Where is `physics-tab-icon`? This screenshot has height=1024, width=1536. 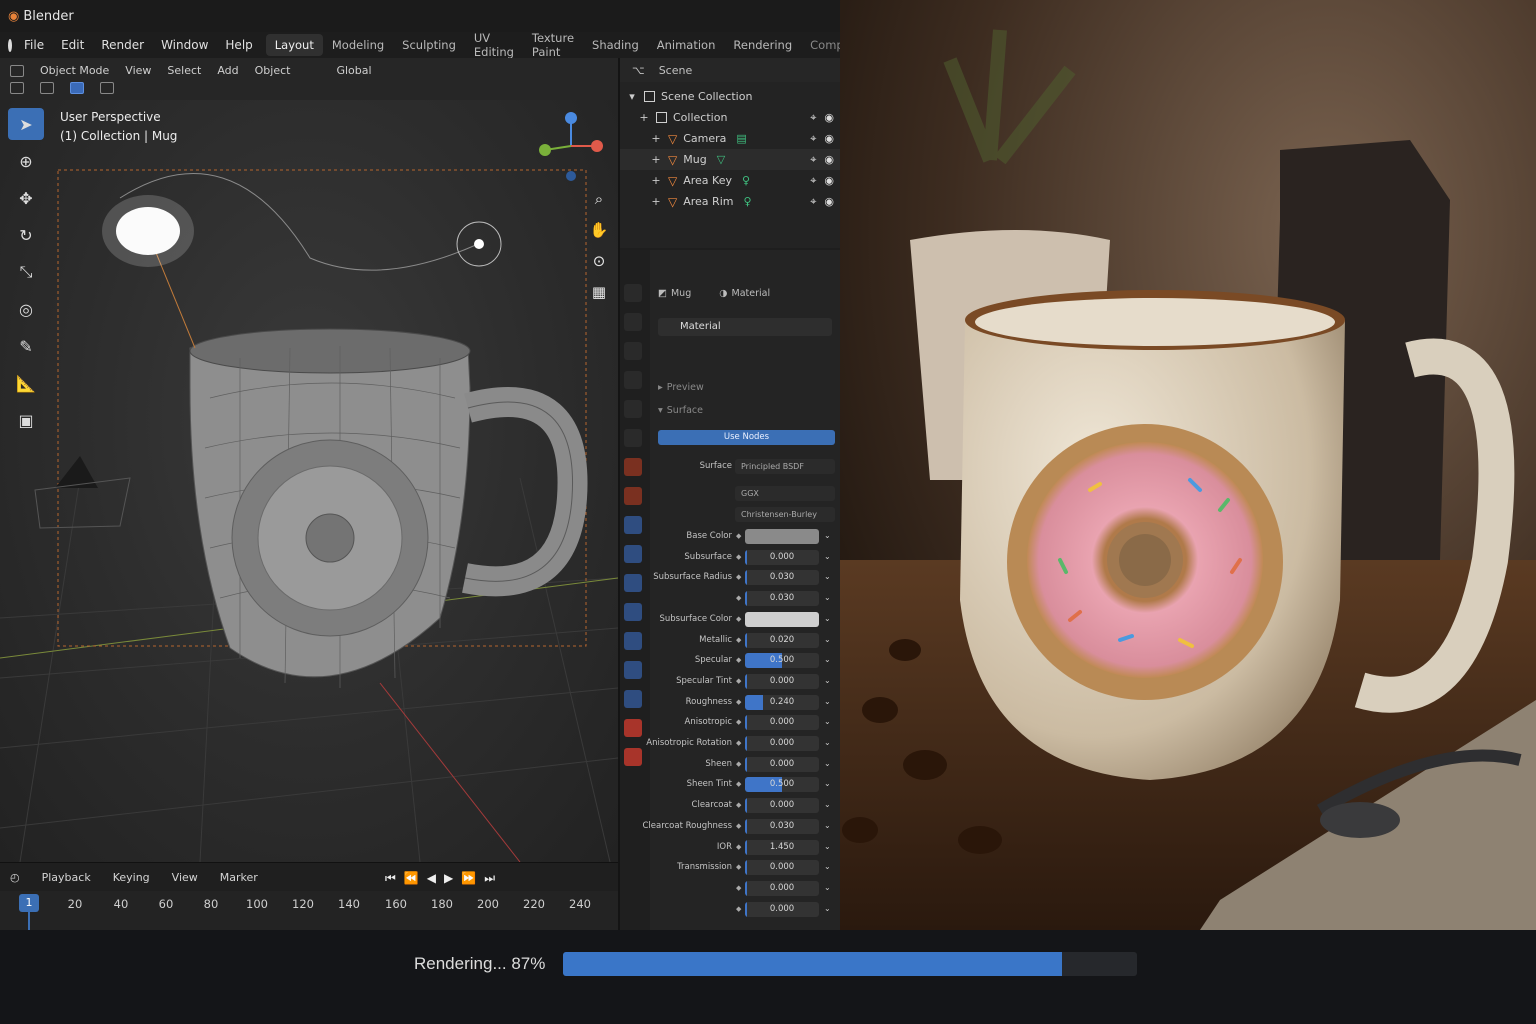 physics-tab-icon is located at coordinates (633, 554).